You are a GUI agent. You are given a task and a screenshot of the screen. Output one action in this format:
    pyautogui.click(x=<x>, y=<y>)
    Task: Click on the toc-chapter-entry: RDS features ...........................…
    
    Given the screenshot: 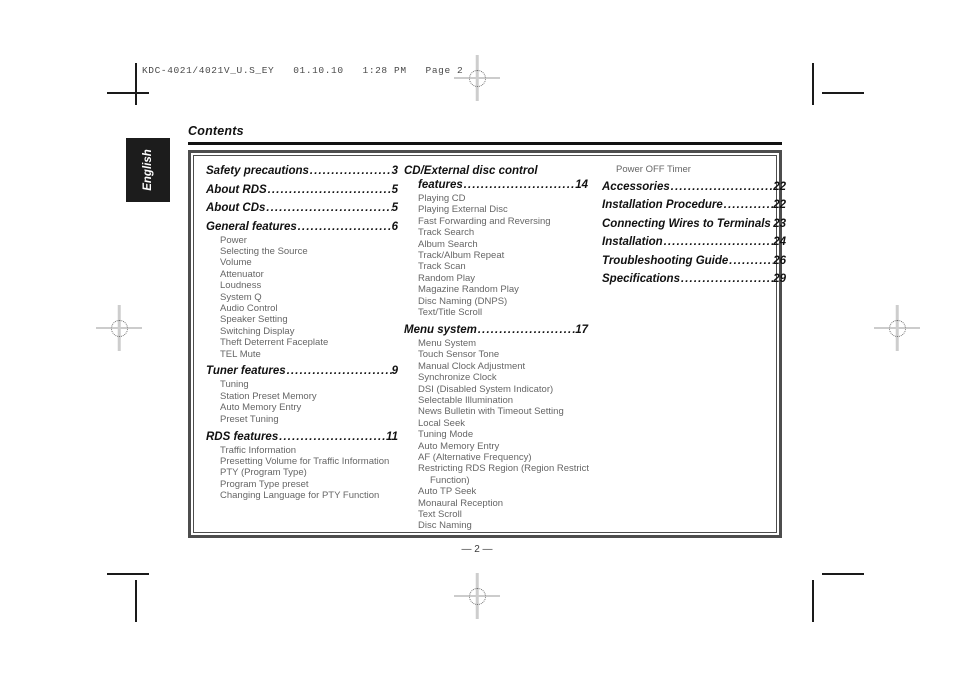 What is the action you would take?
    pyautogui.click(x=302, y=437)
    